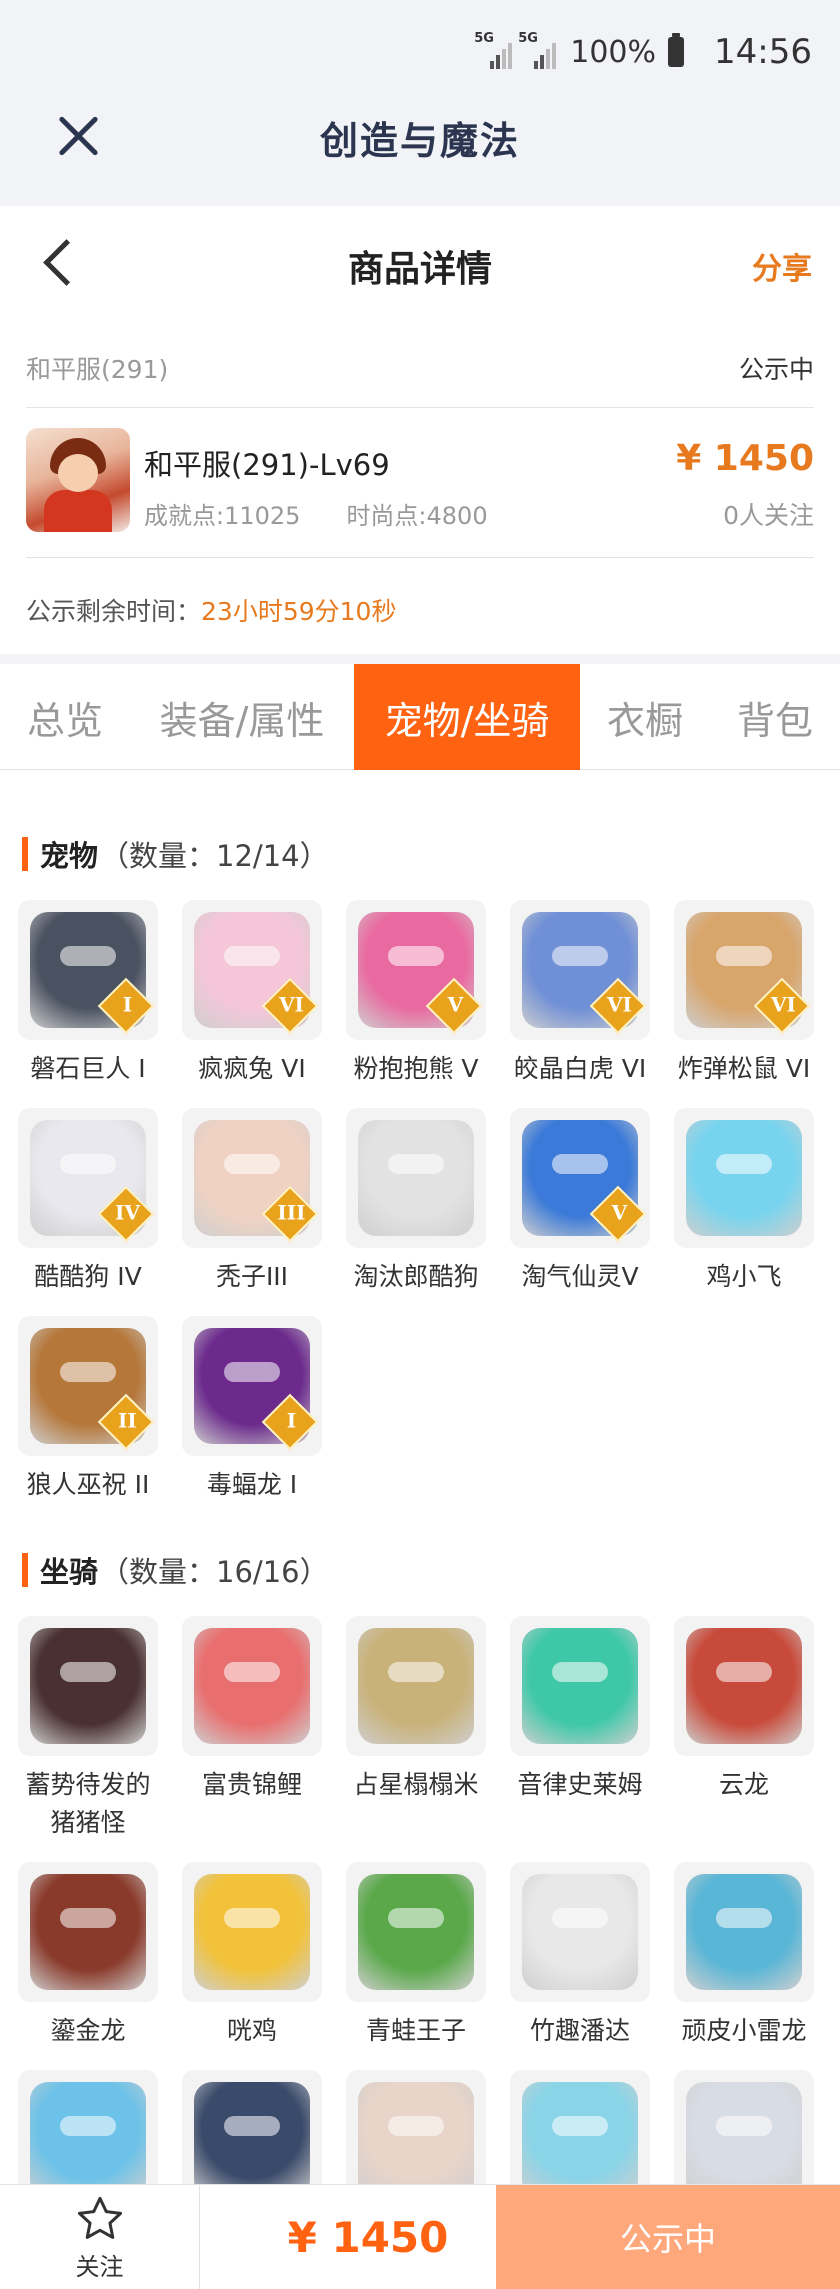 The image size is (840, 2289). I want to click on item-name: 和平服(291)-Lv69, so click(267, 465).